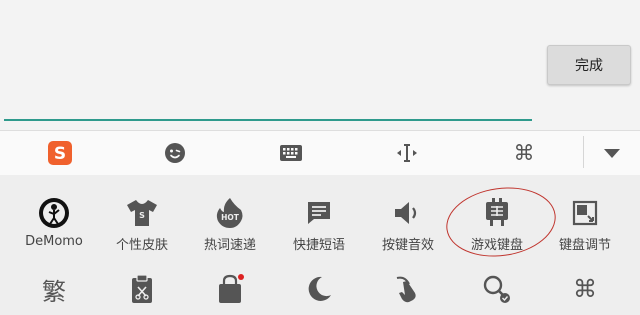  I want to click on toolbar-divider, so click(583, 152).